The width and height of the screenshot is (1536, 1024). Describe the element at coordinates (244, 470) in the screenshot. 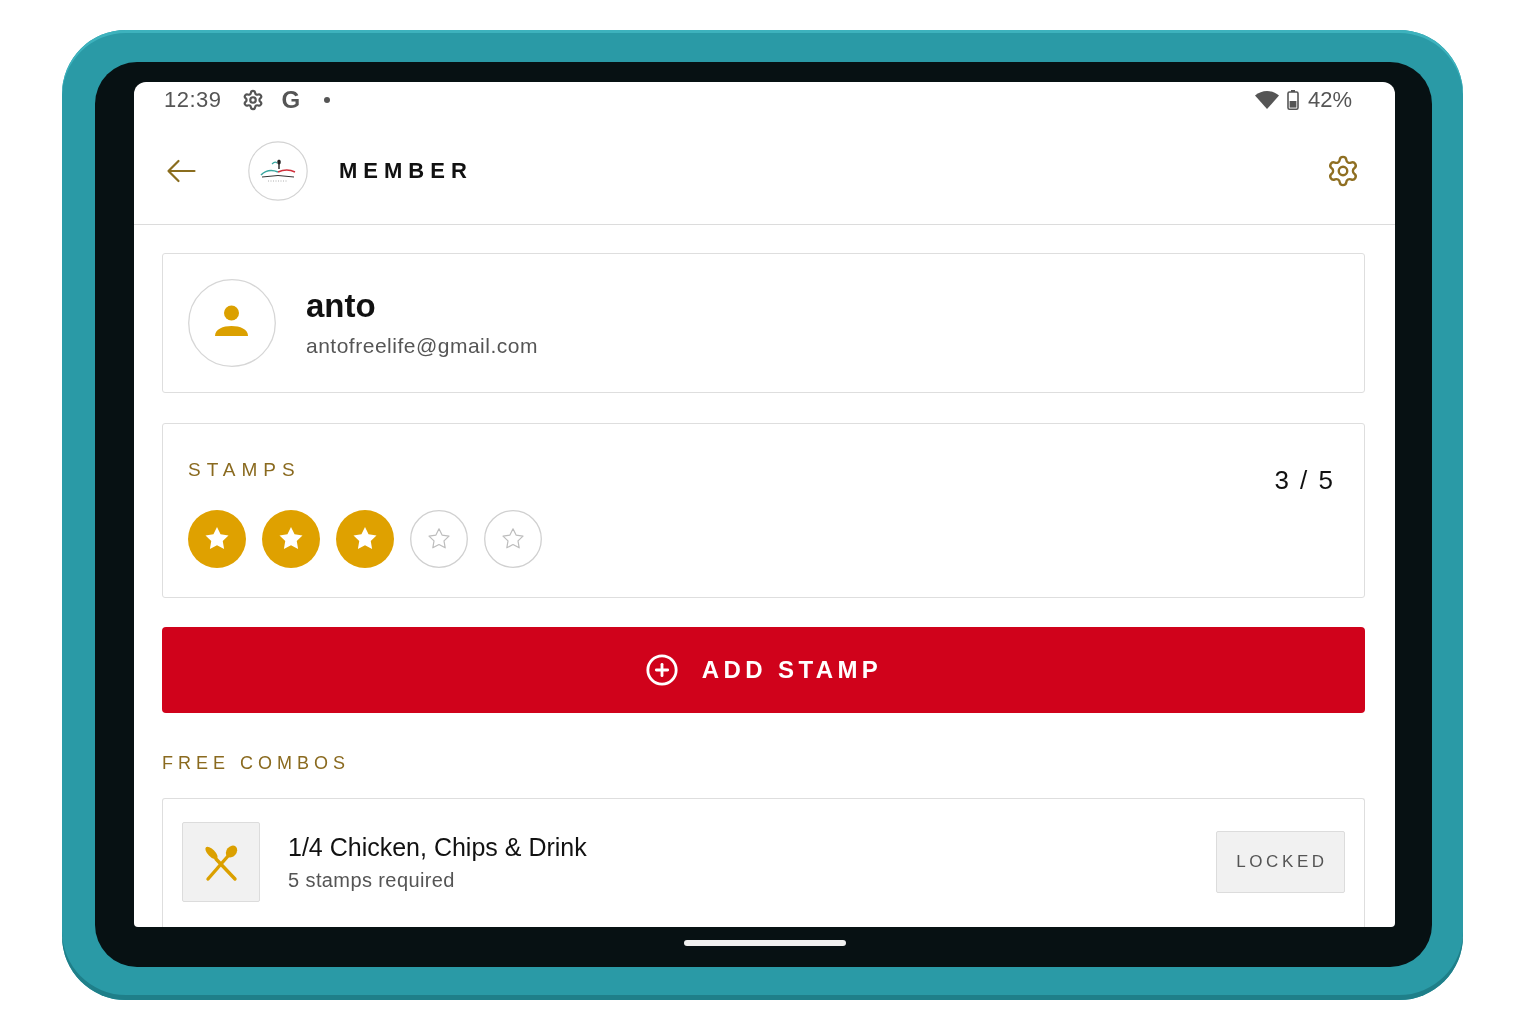

I see `stamps-heading: STAMPS` at that location.